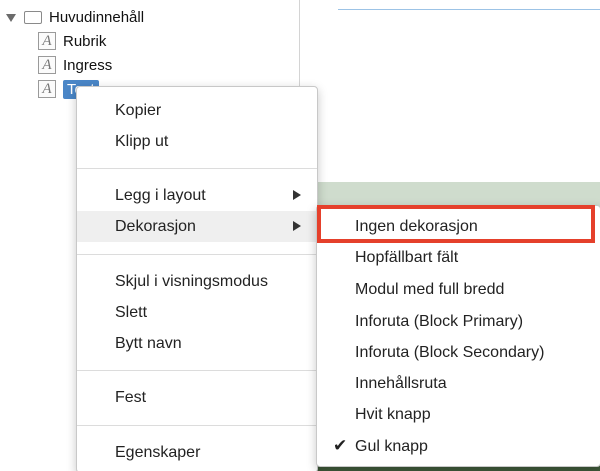 This screenshot has width=600, height=471. I want to click on submenu-item-inforuta-block-secondary: Inforuta (Block Secondary), so click(458, 352).